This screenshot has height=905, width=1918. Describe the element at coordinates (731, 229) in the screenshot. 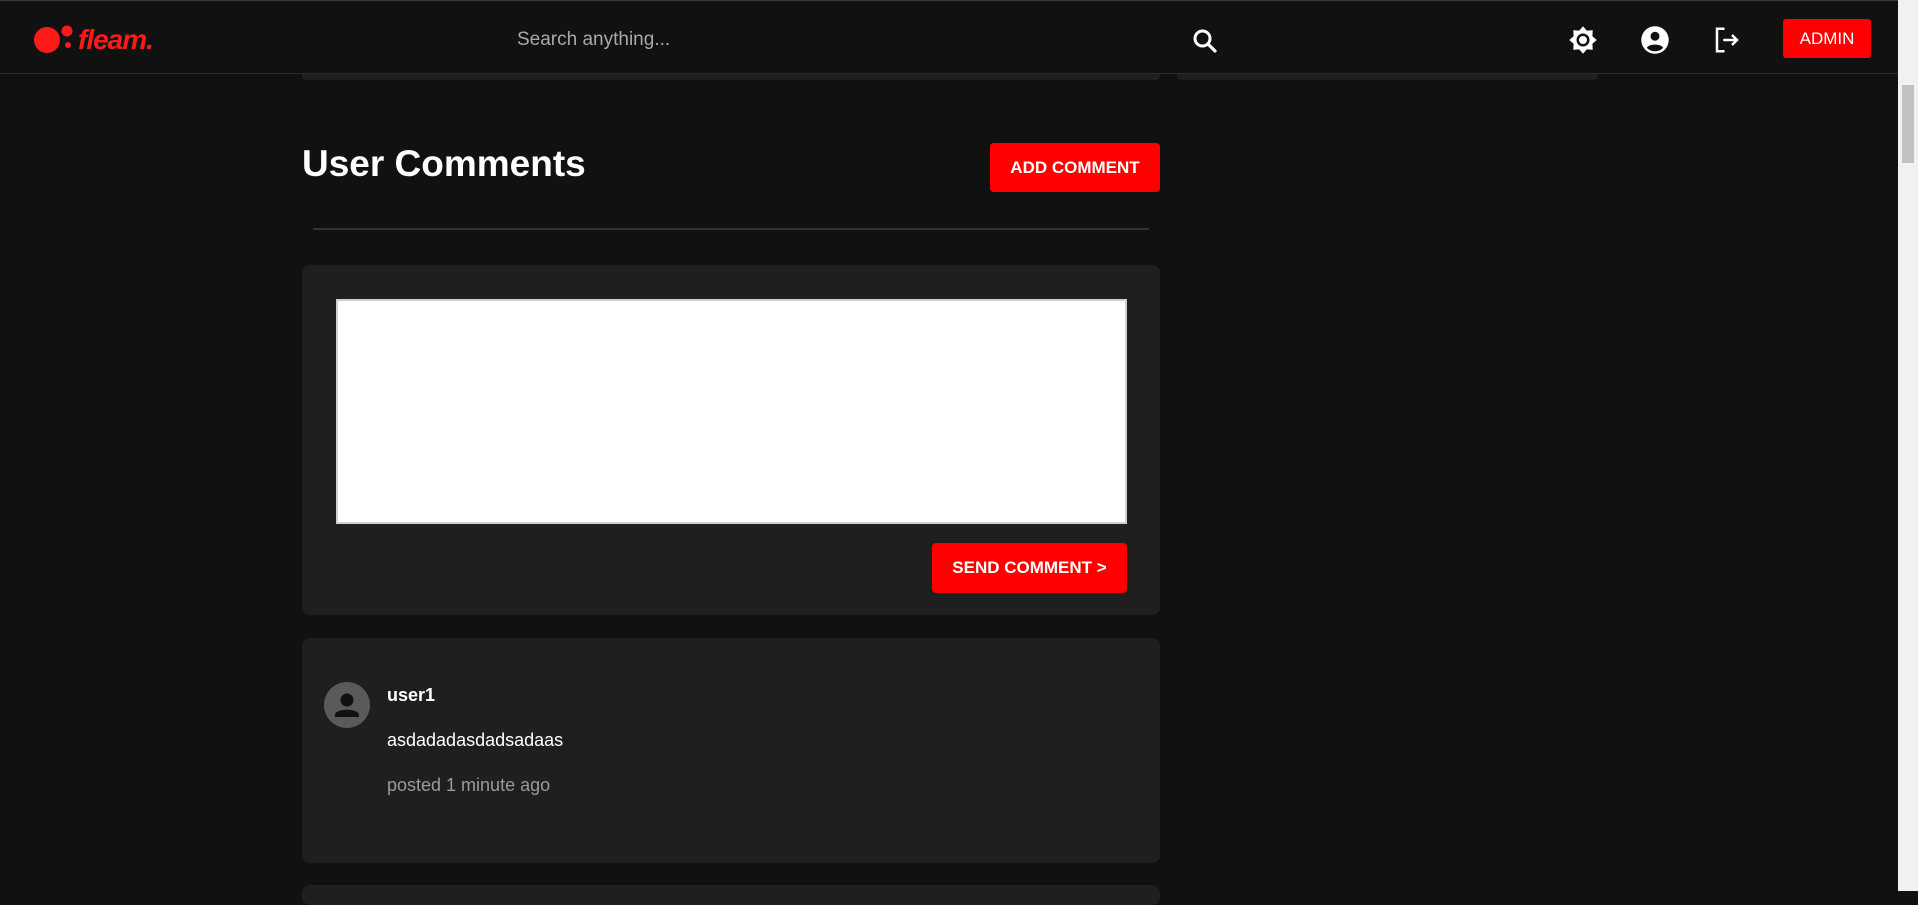

I see `section-divider` at that location.